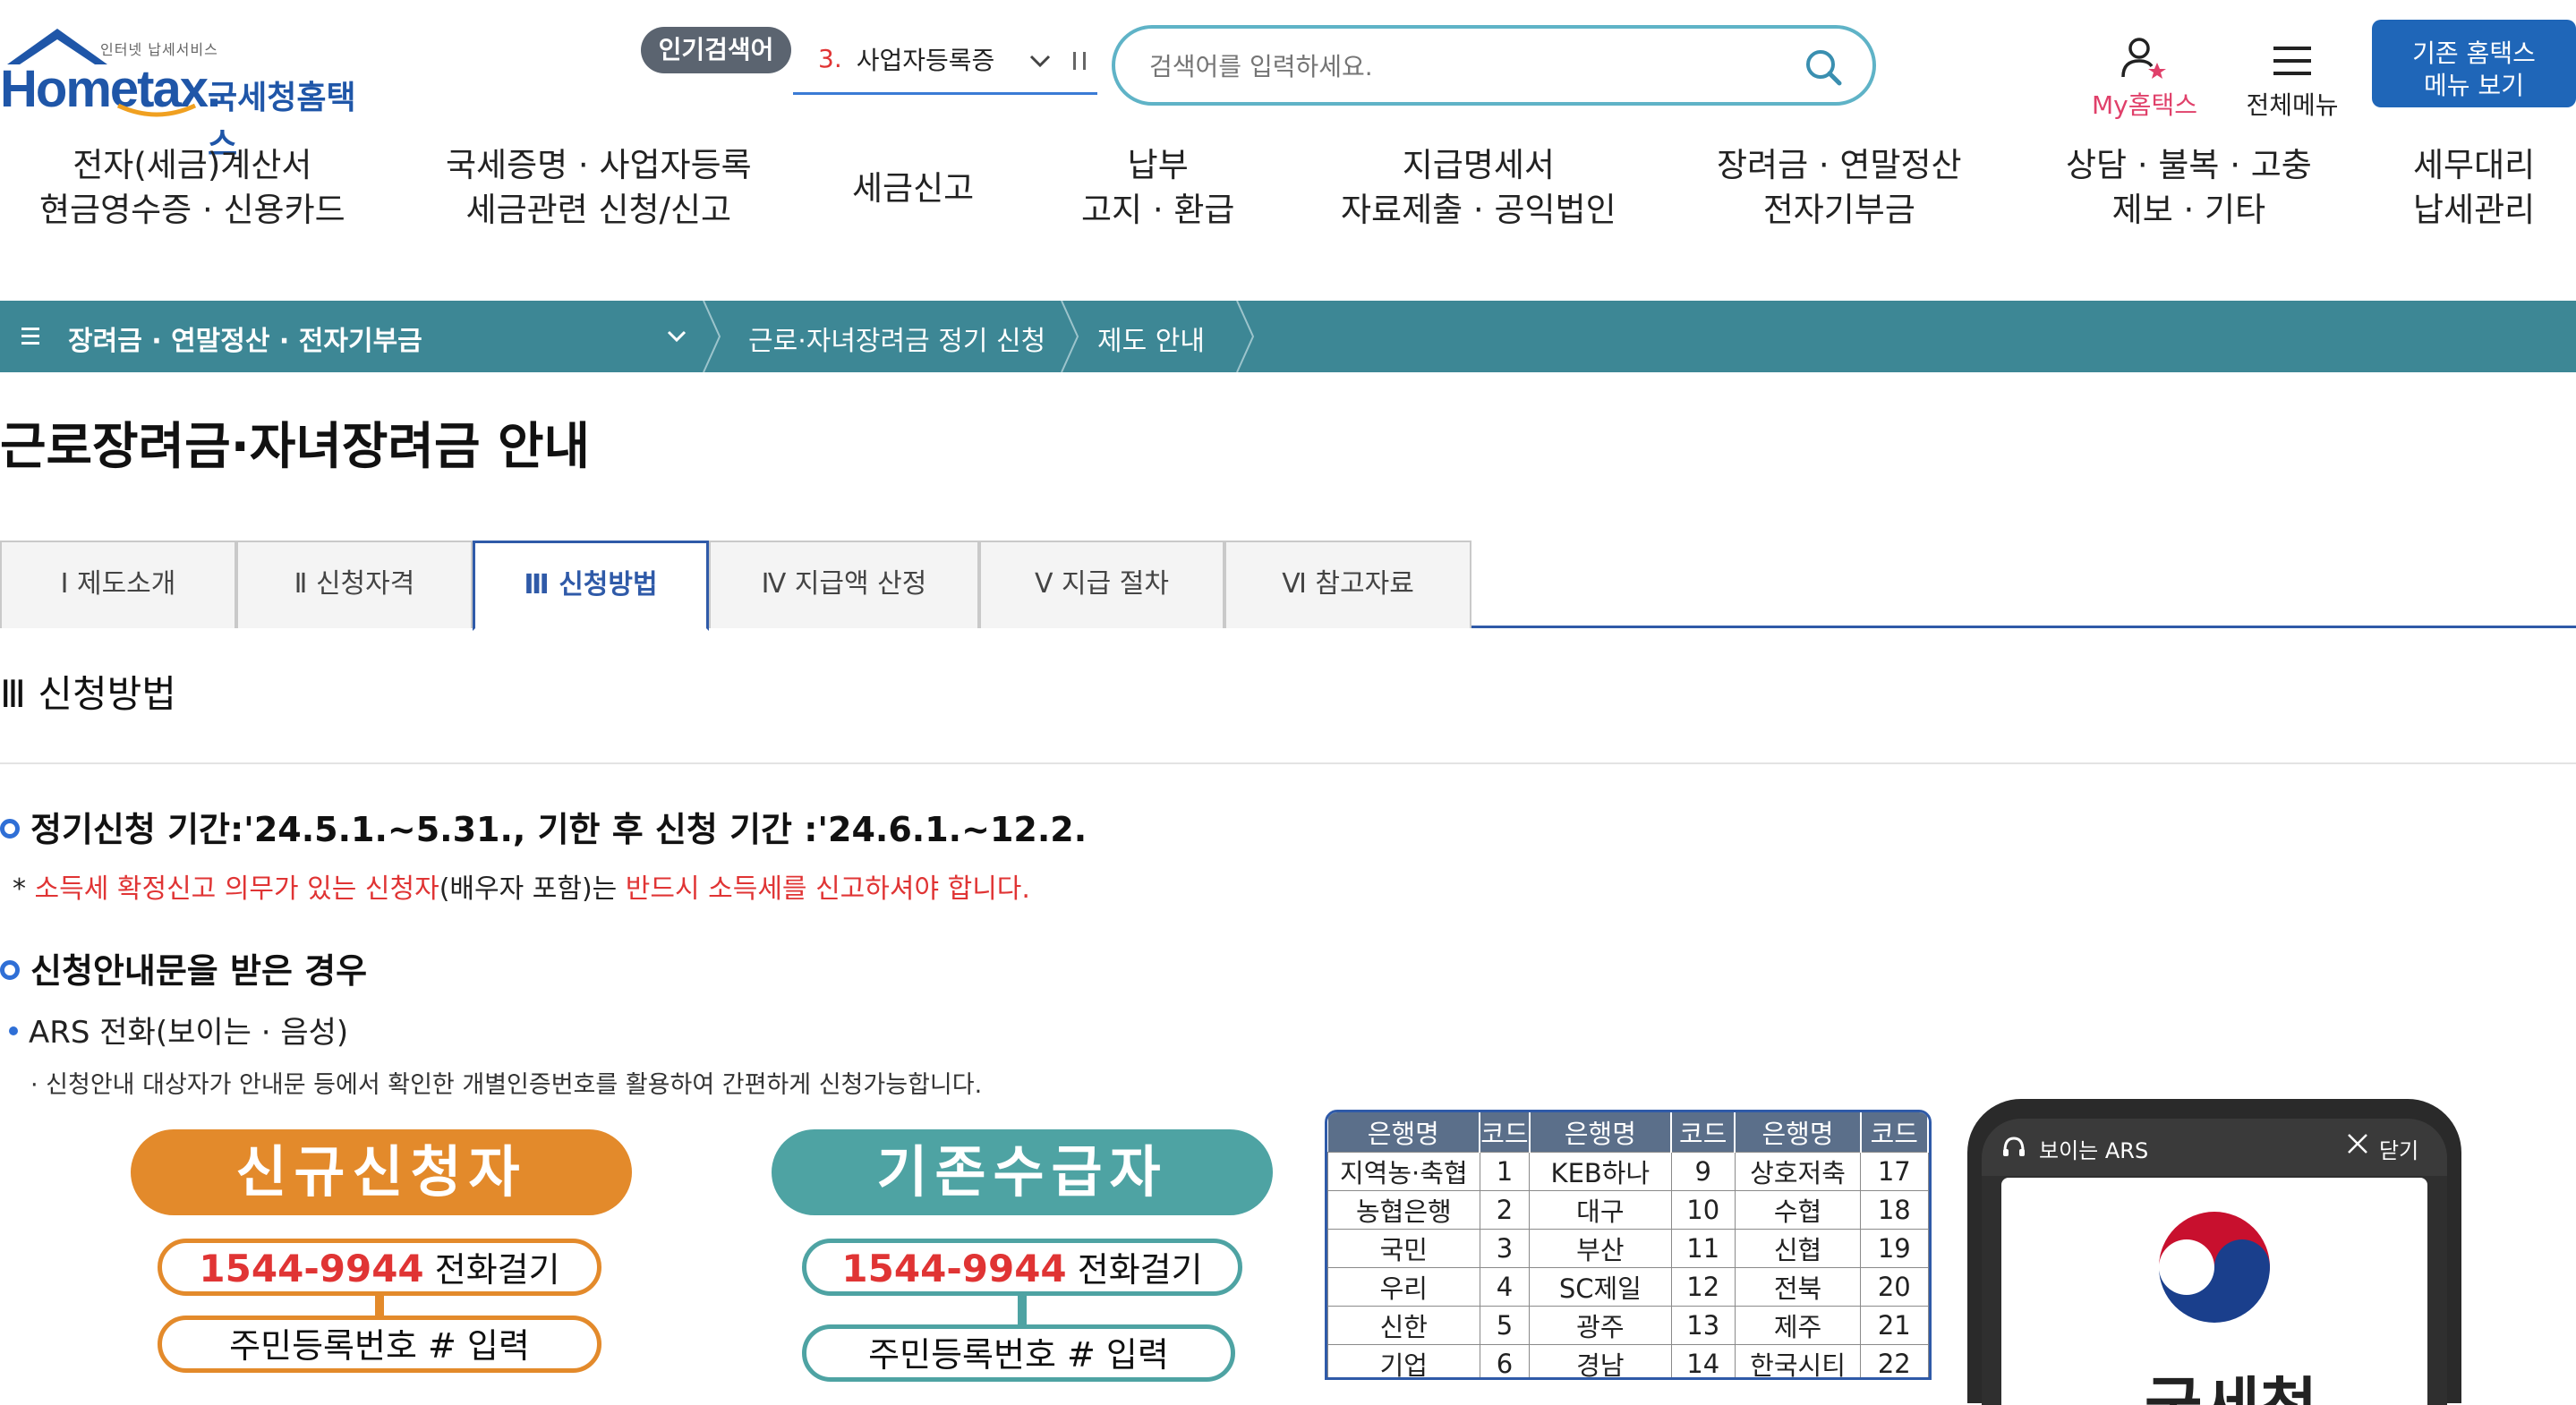 This screenshot has width=2576, height=1405. What do you see at coordinates (2094, 1150) in the screenshot?
I see `ars-title: 보이는 ARS` at bounding box center [2094, 1150].